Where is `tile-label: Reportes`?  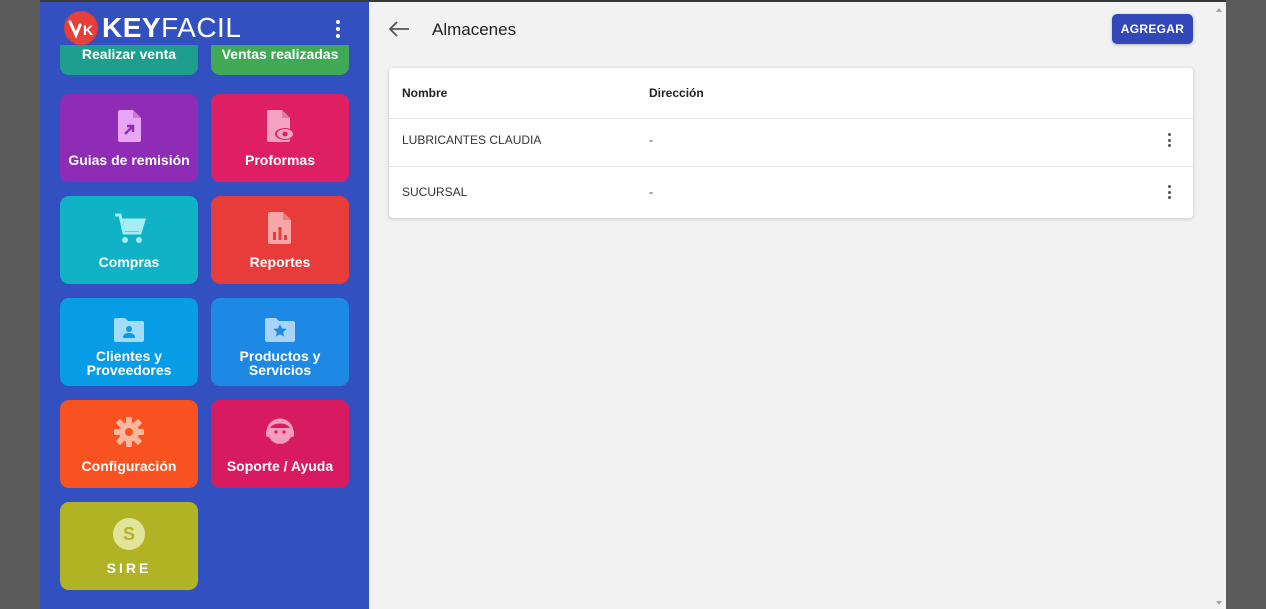 tile-label: Reportes is located at coordinates (280, 262).